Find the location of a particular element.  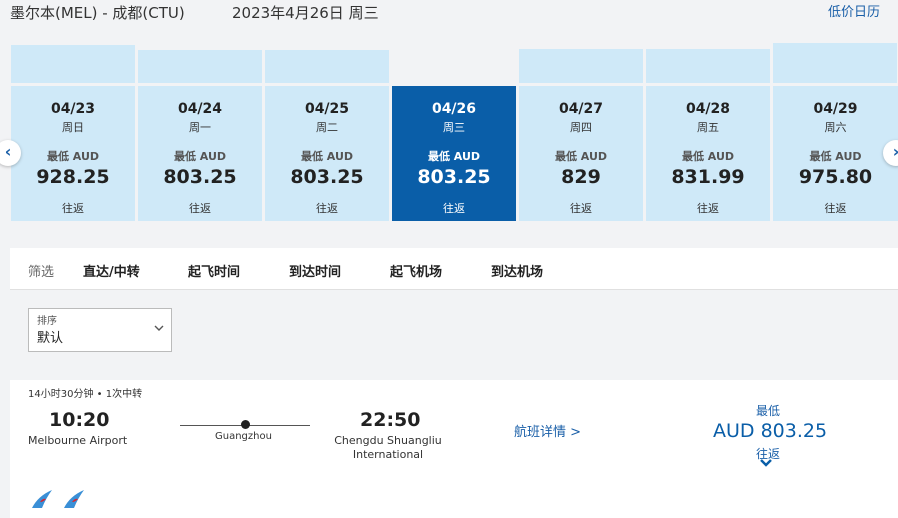

card-date: 04/23 is located at coordinates (73, 109).